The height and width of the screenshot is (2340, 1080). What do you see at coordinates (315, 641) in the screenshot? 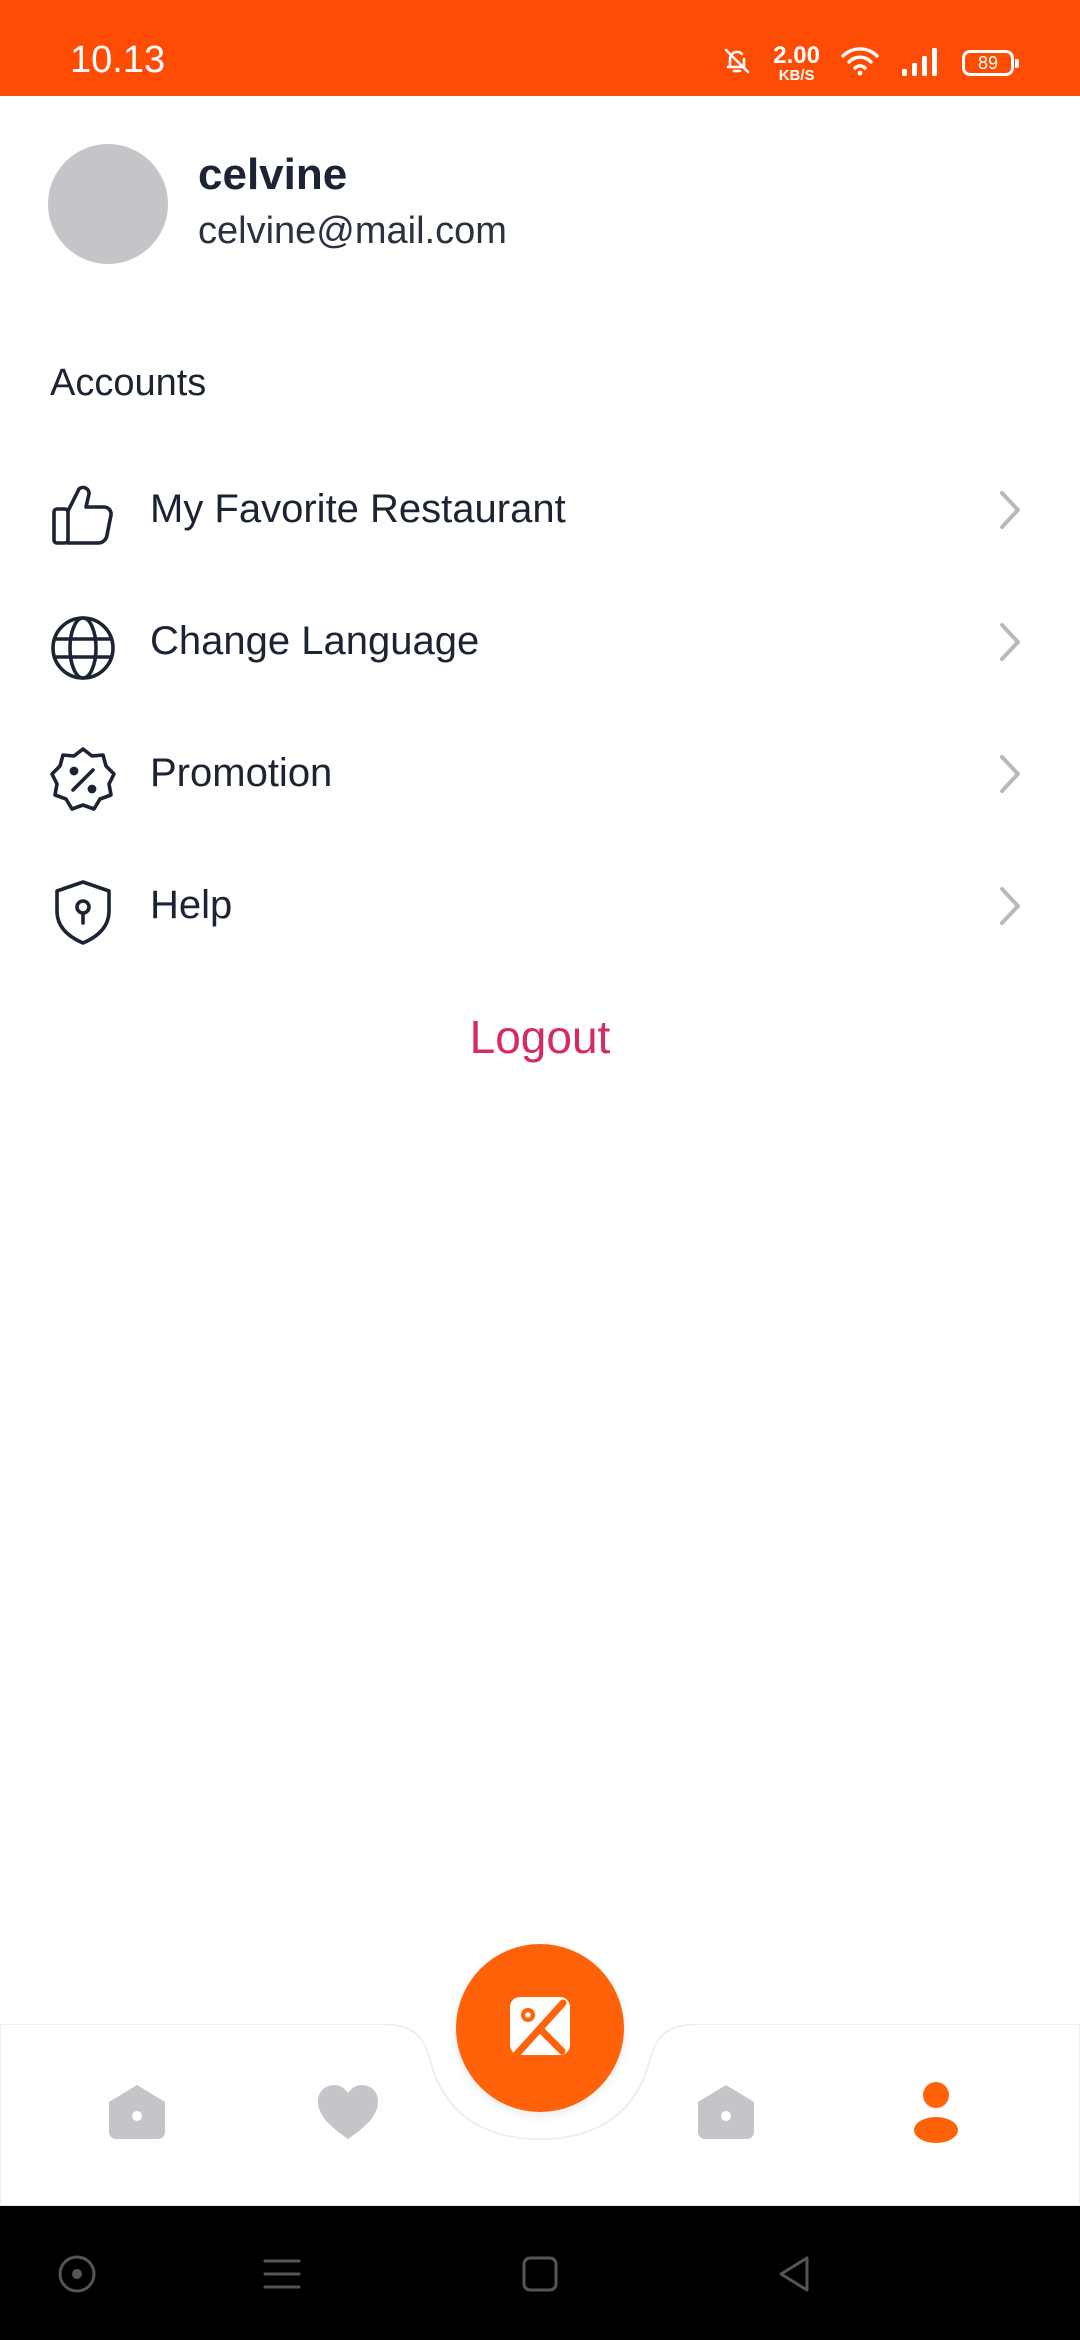
I see `menu-item-label: Change Language` at bounding box center [315, 641].